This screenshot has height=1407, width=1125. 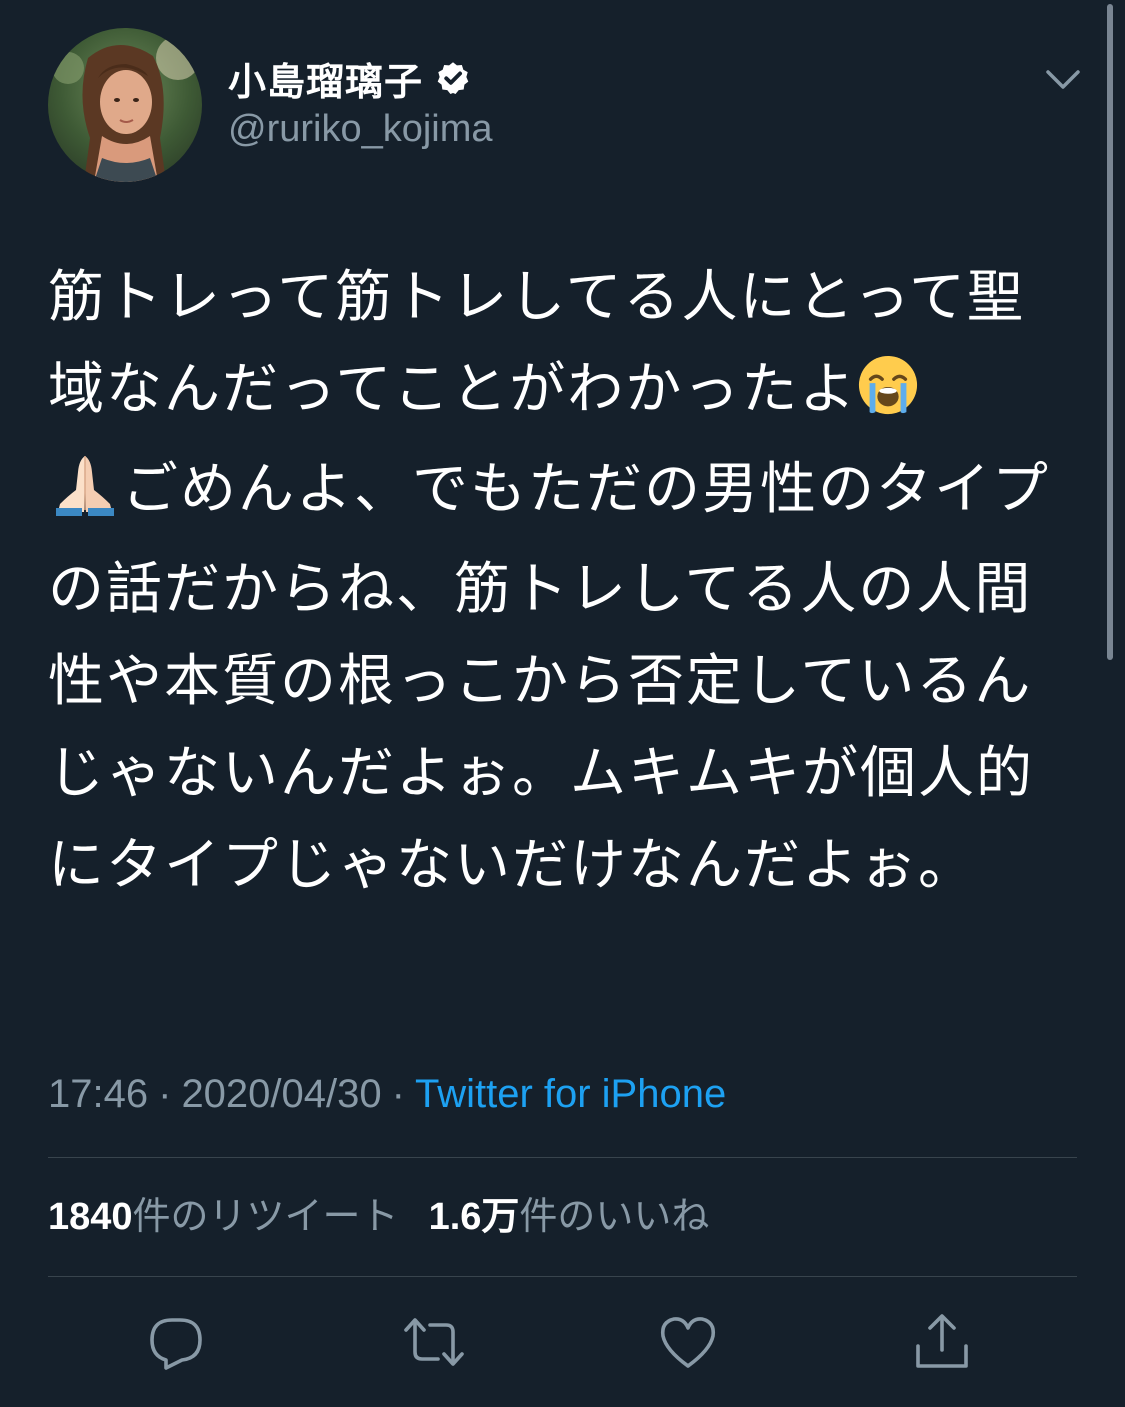 What do you see at coordinates (614, 1216) in the screenshot?
I see `likes-label: 件のいいね` at bounding box center [614, 1216].